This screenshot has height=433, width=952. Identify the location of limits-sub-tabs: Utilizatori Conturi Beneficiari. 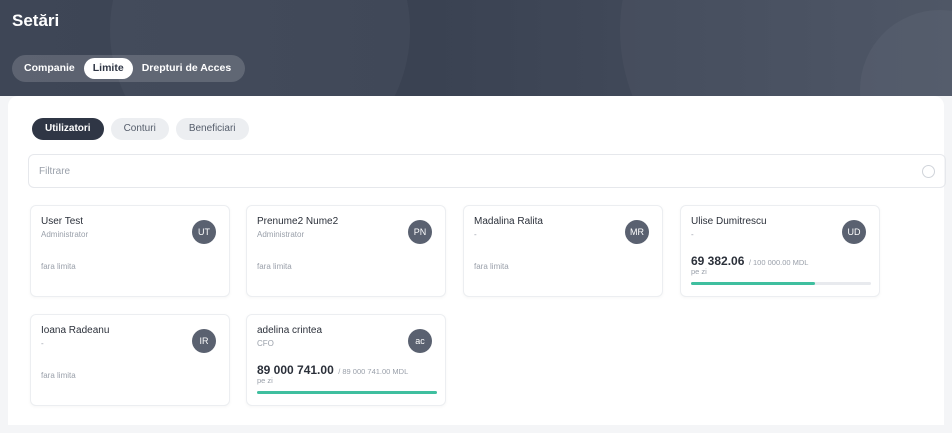
(140, 129).